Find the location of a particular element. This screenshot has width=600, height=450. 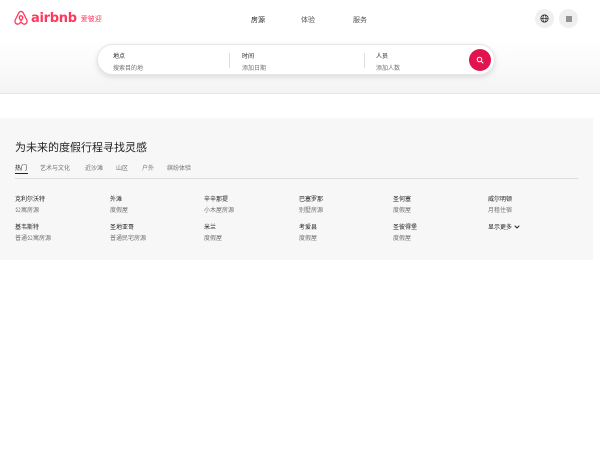

destination-type: 别墅房源 is located at coordinates (311, 210).